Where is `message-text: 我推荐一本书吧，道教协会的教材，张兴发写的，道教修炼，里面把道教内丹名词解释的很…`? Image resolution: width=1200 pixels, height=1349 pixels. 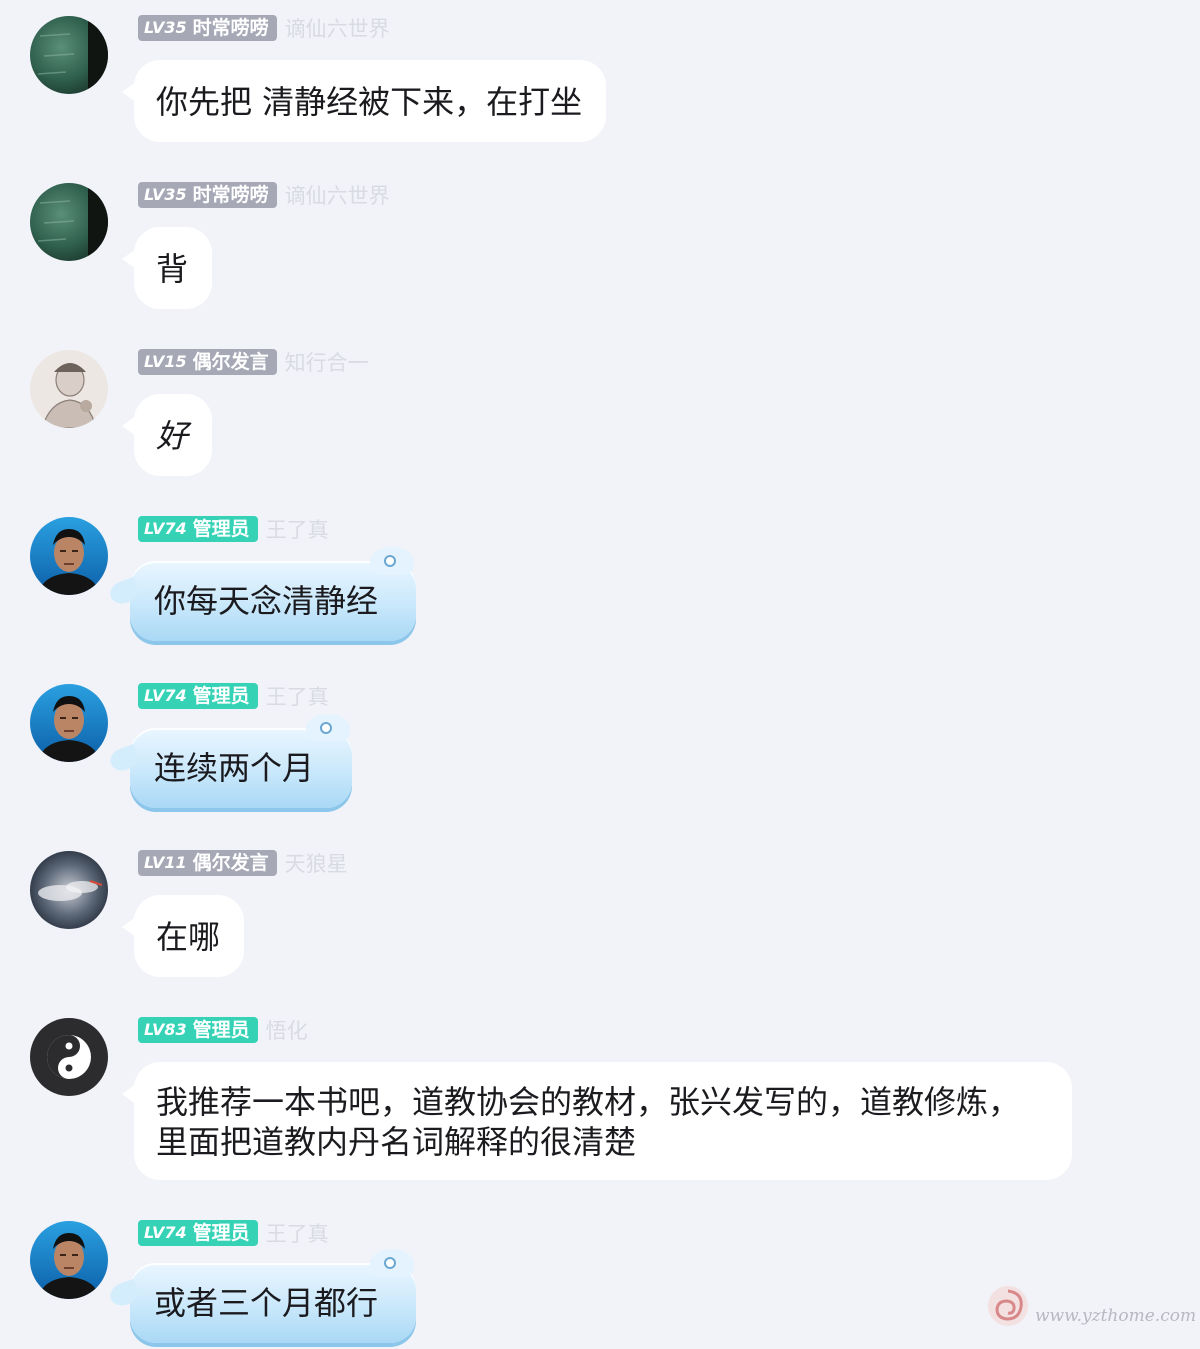
message-text: 我推荐一本书吧，道教协会的教材，张兴发写的，道教修炼，里面把道教内丹名词解释的很… is located at coordinates (588, 1122).